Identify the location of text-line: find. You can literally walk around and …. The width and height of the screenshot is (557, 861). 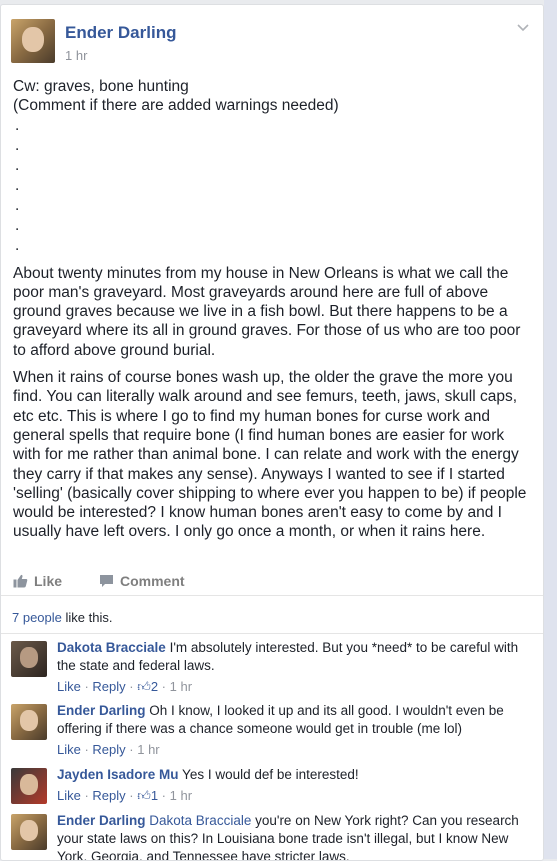
(265, 397).